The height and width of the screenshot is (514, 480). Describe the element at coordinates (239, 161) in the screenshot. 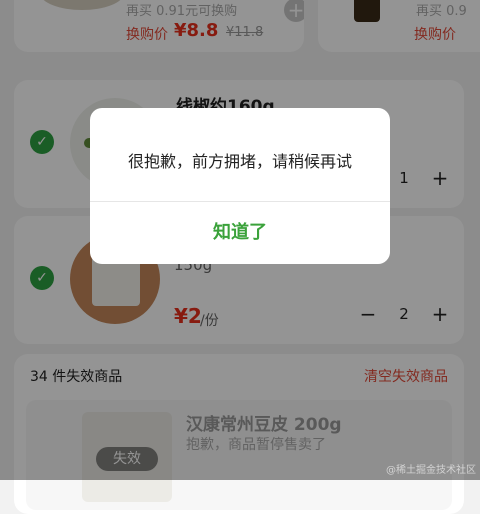

I see `dialog-message: 很抱歉，前方拥堵，请稍候再试` at that location.